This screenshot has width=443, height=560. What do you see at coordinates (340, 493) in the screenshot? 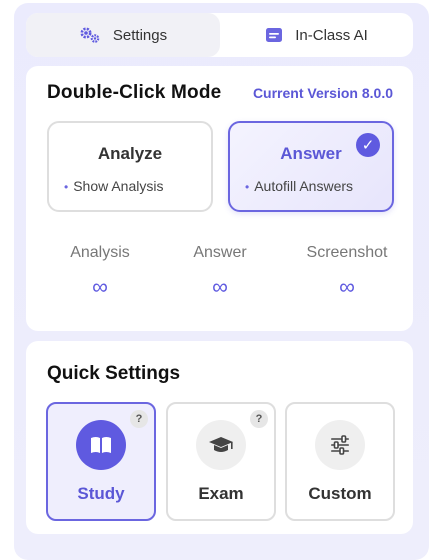
I see `quick-option-custom-label: Custom` at bounding box center [340, 493].